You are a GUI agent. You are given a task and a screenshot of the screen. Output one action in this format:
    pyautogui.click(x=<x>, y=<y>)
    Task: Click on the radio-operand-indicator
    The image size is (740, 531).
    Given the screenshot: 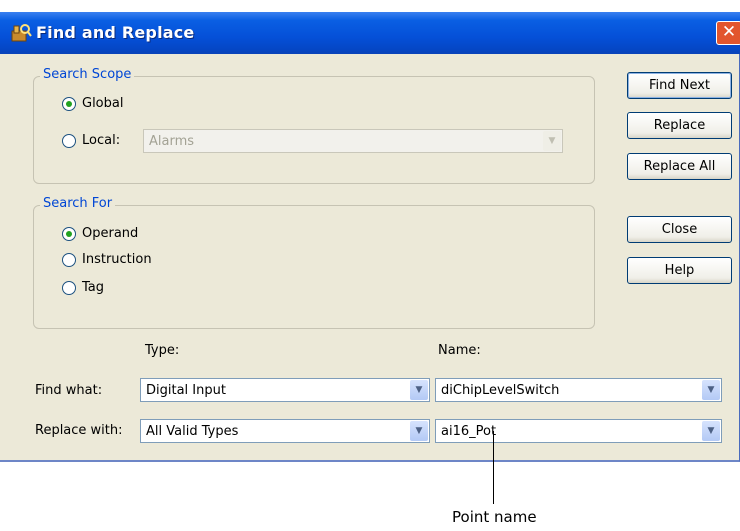 What is the action you would take?
    pyautogui.click(x=69, y=233)
    